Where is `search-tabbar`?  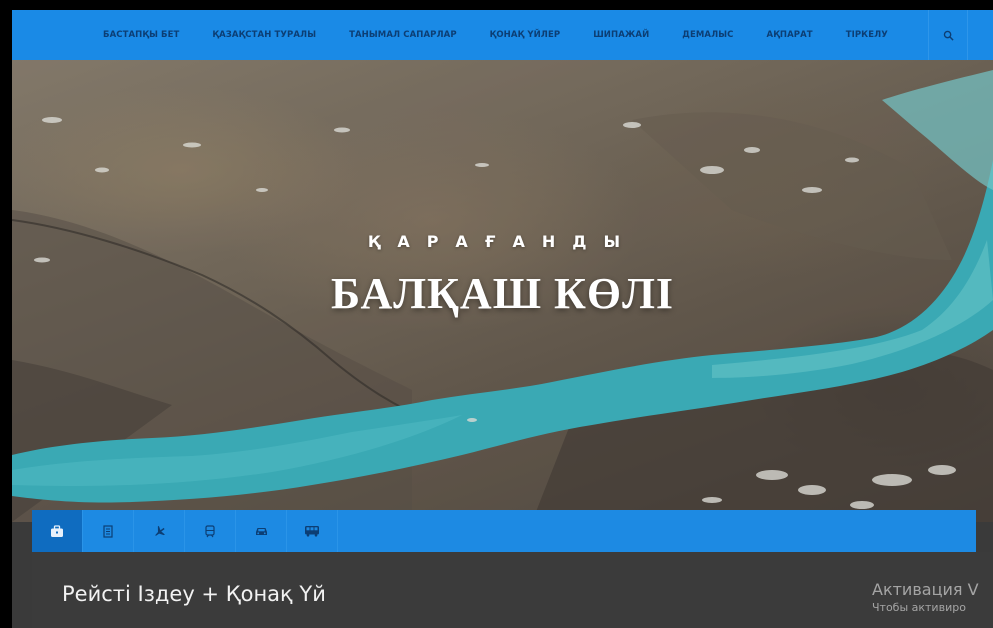 search-tabbar is located at coordinates (504, 531).